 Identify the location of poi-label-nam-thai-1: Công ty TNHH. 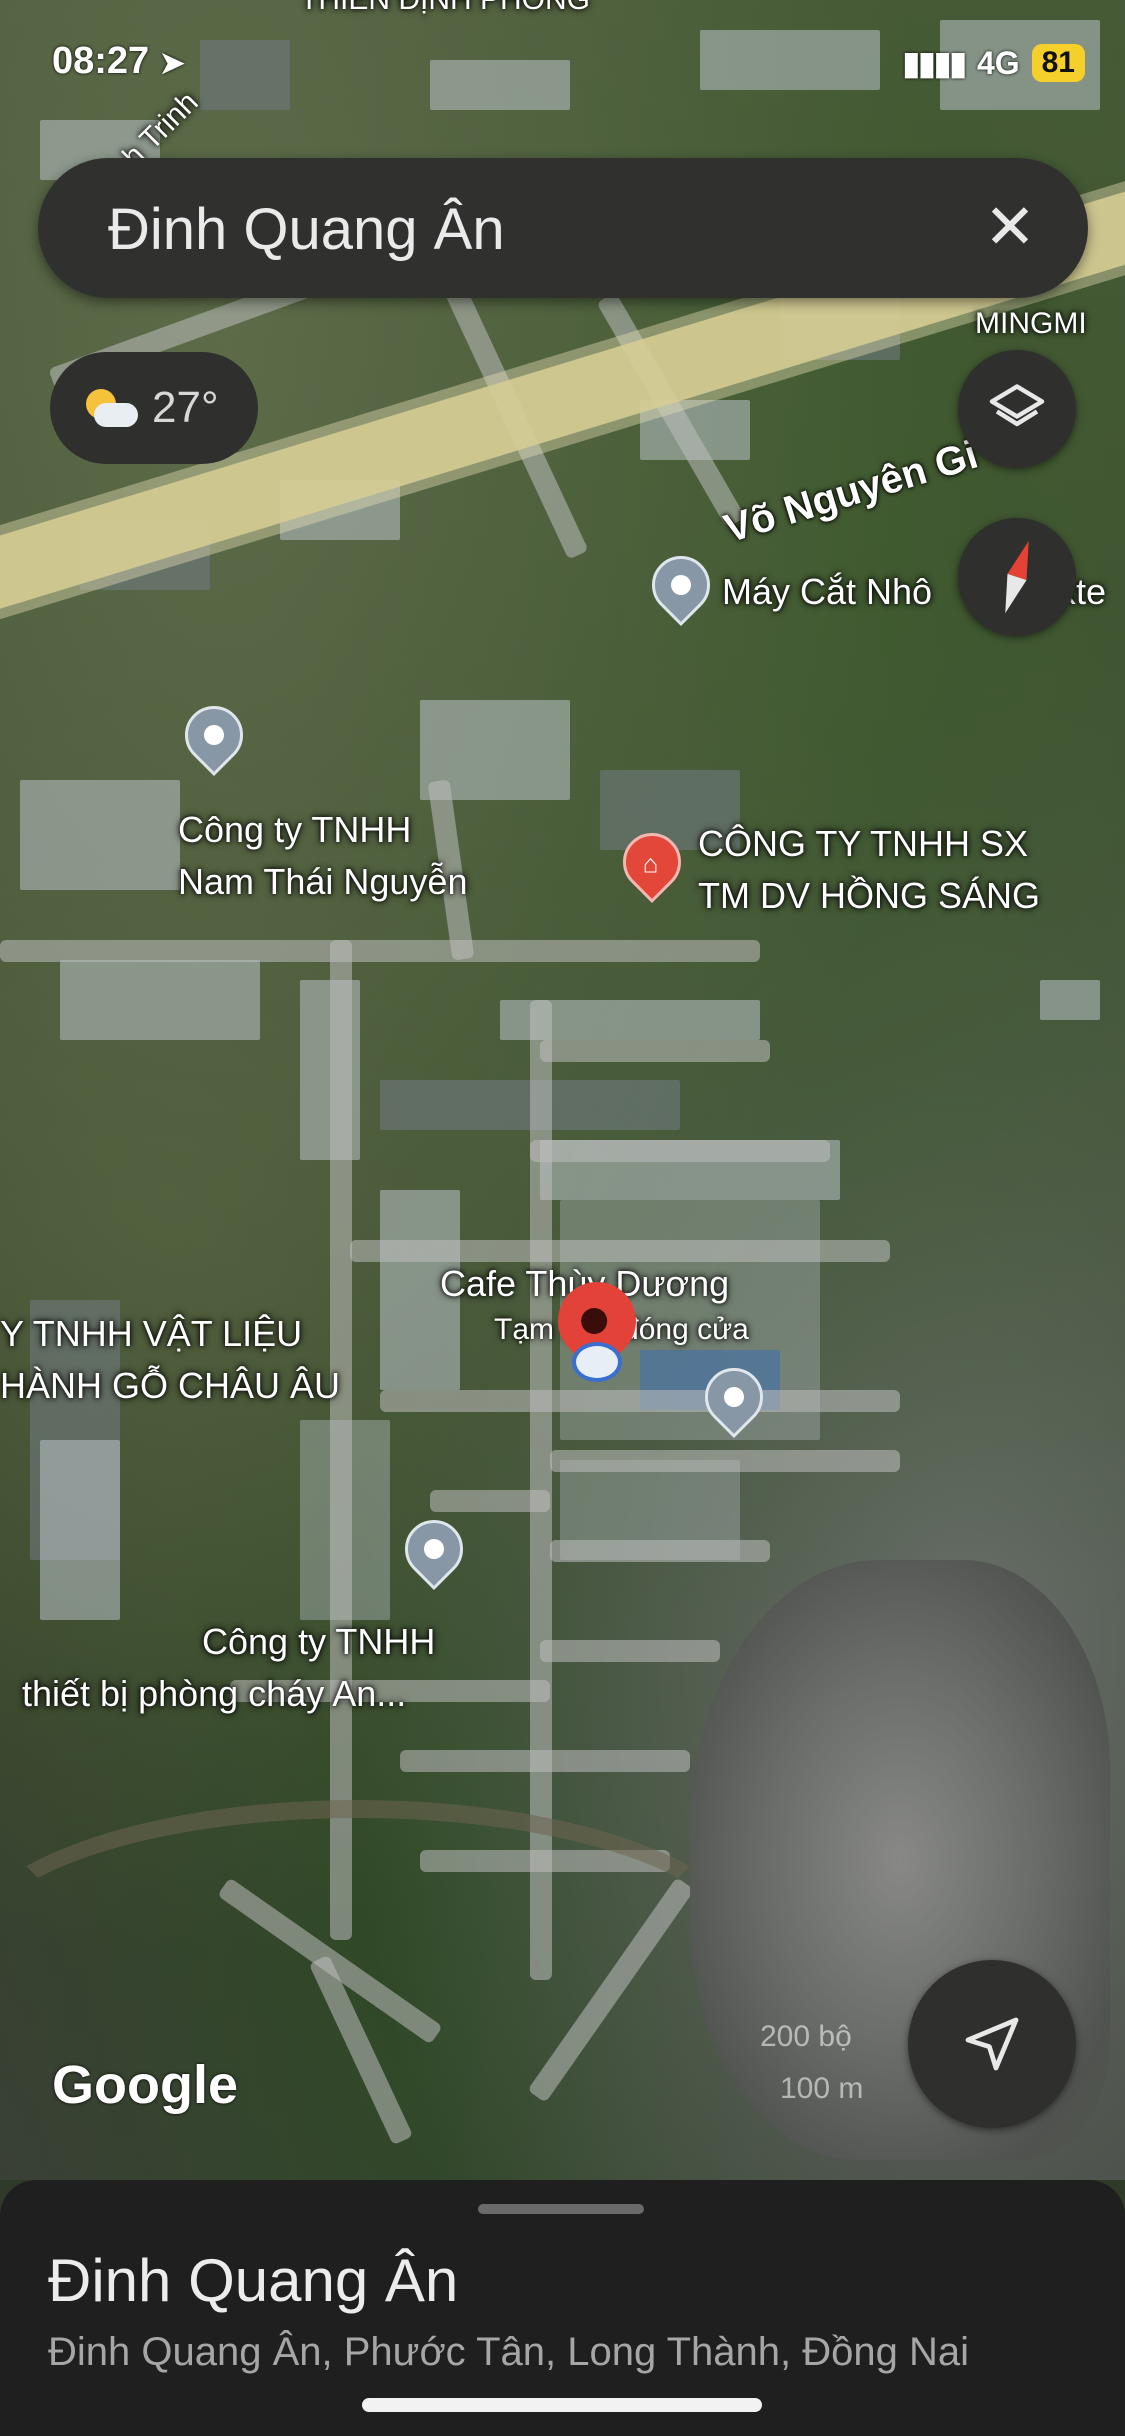
(294, 829).